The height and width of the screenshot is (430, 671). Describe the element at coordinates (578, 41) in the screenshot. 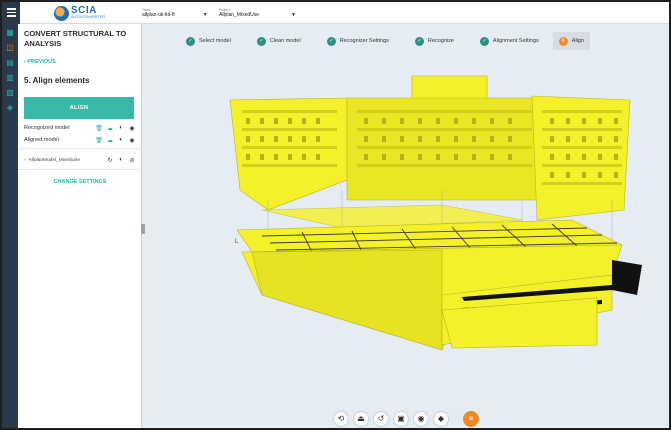

I see `step-label: Align` at that location.